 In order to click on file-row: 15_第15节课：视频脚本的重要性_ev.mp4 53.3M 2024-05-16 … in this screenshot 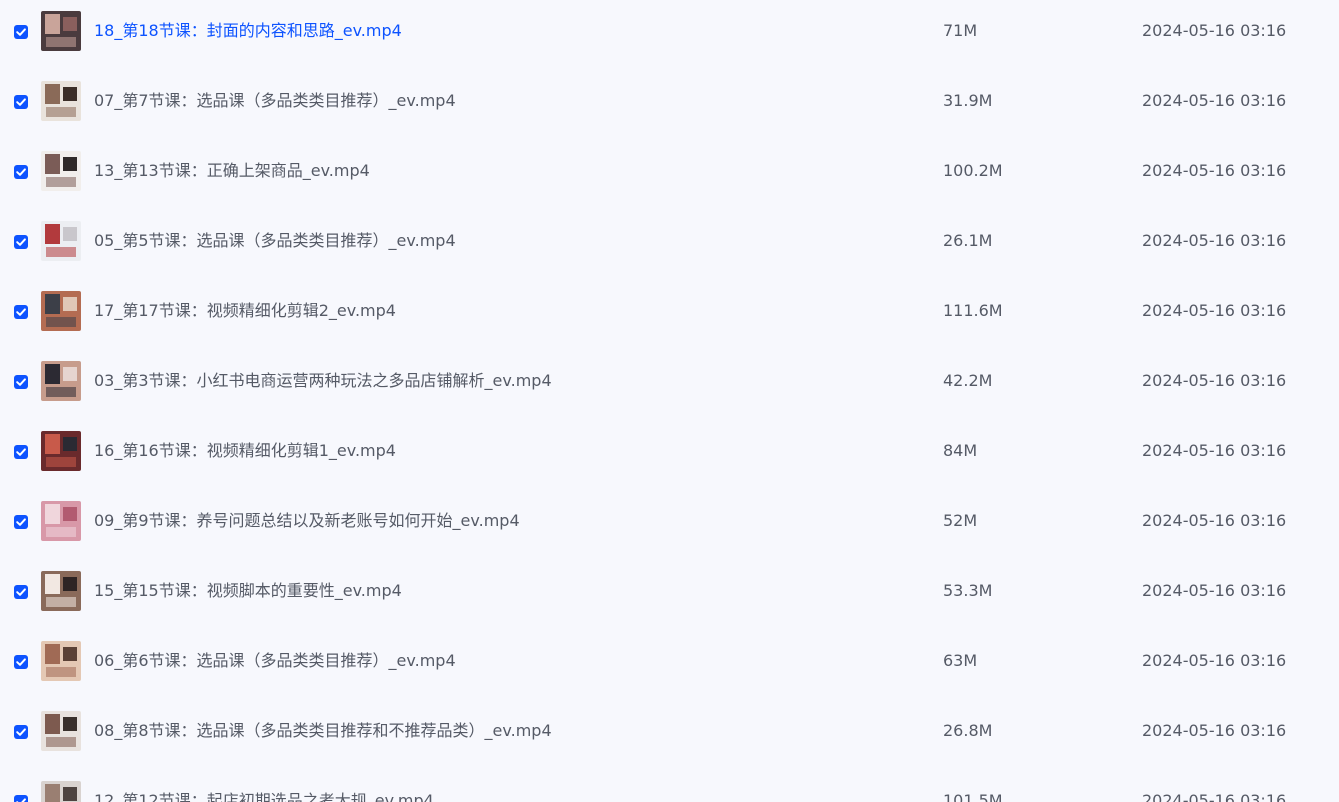, I will do `click(669, 594)`.